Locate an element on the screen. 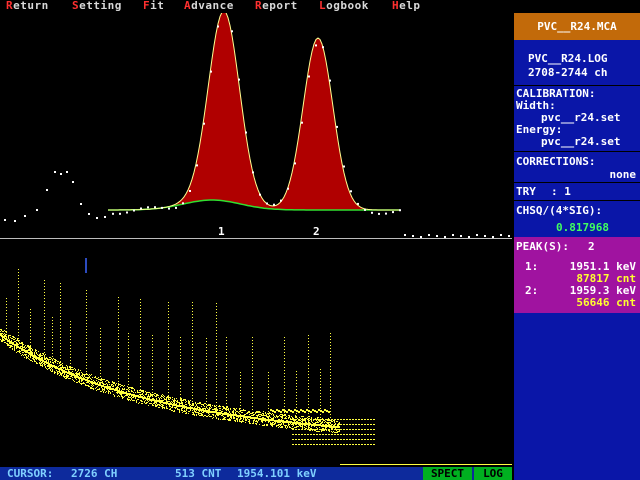 The width and height of the screenshot is (640, 480). peaks-count: 2 is located at coordinates (591, 246).